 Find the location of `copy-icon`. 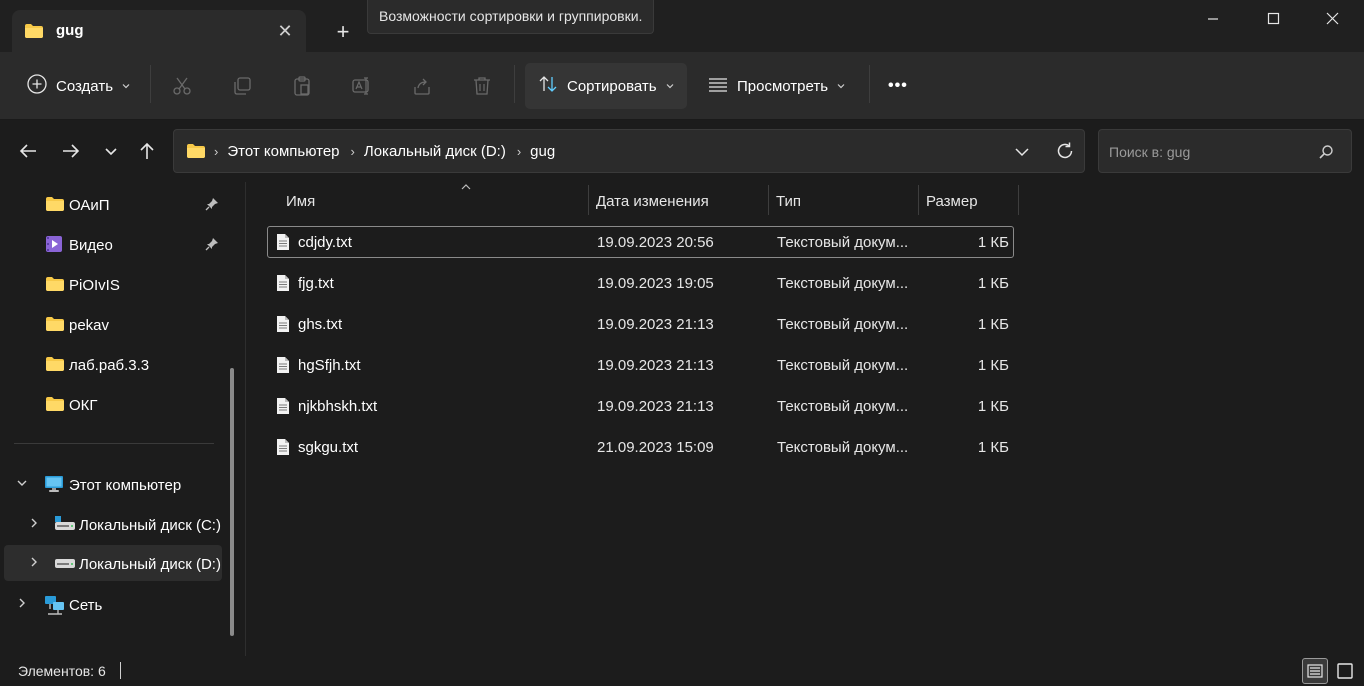

copy-icon is located at coordinates (242, 86).